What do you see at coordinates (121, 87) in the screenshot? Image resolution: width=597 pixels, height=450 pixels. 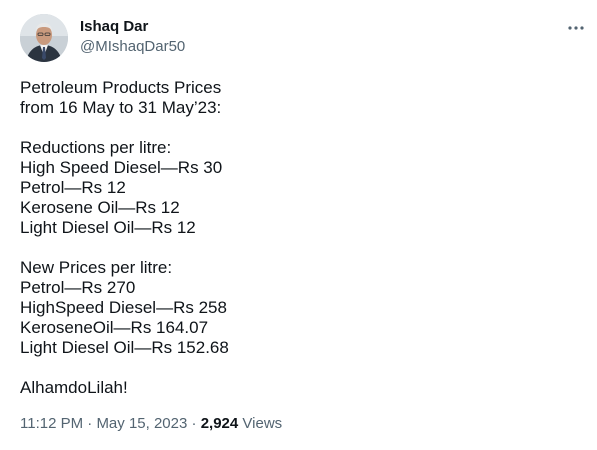 I see `tweet-line: Petroleum Products Prices` at bounding box center [121, 87].